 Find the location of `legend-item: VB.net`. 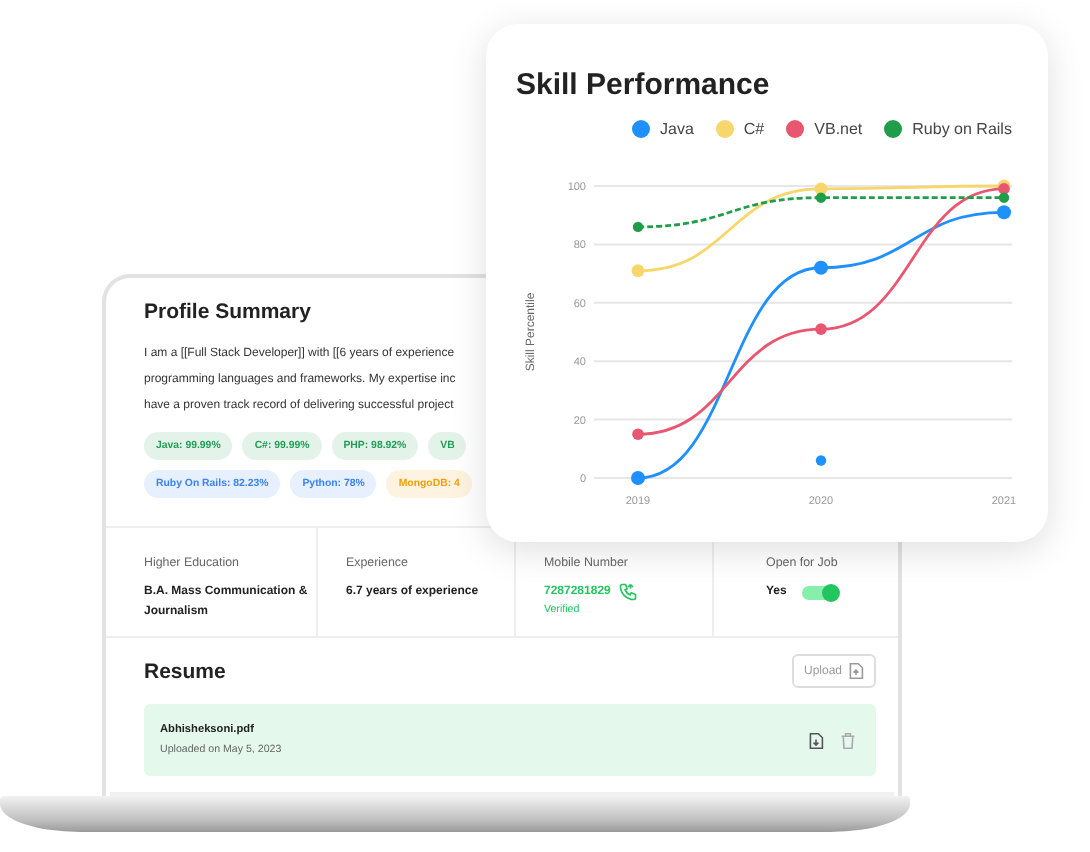

legend-item: VB.net is located at coordinates (824, 129).